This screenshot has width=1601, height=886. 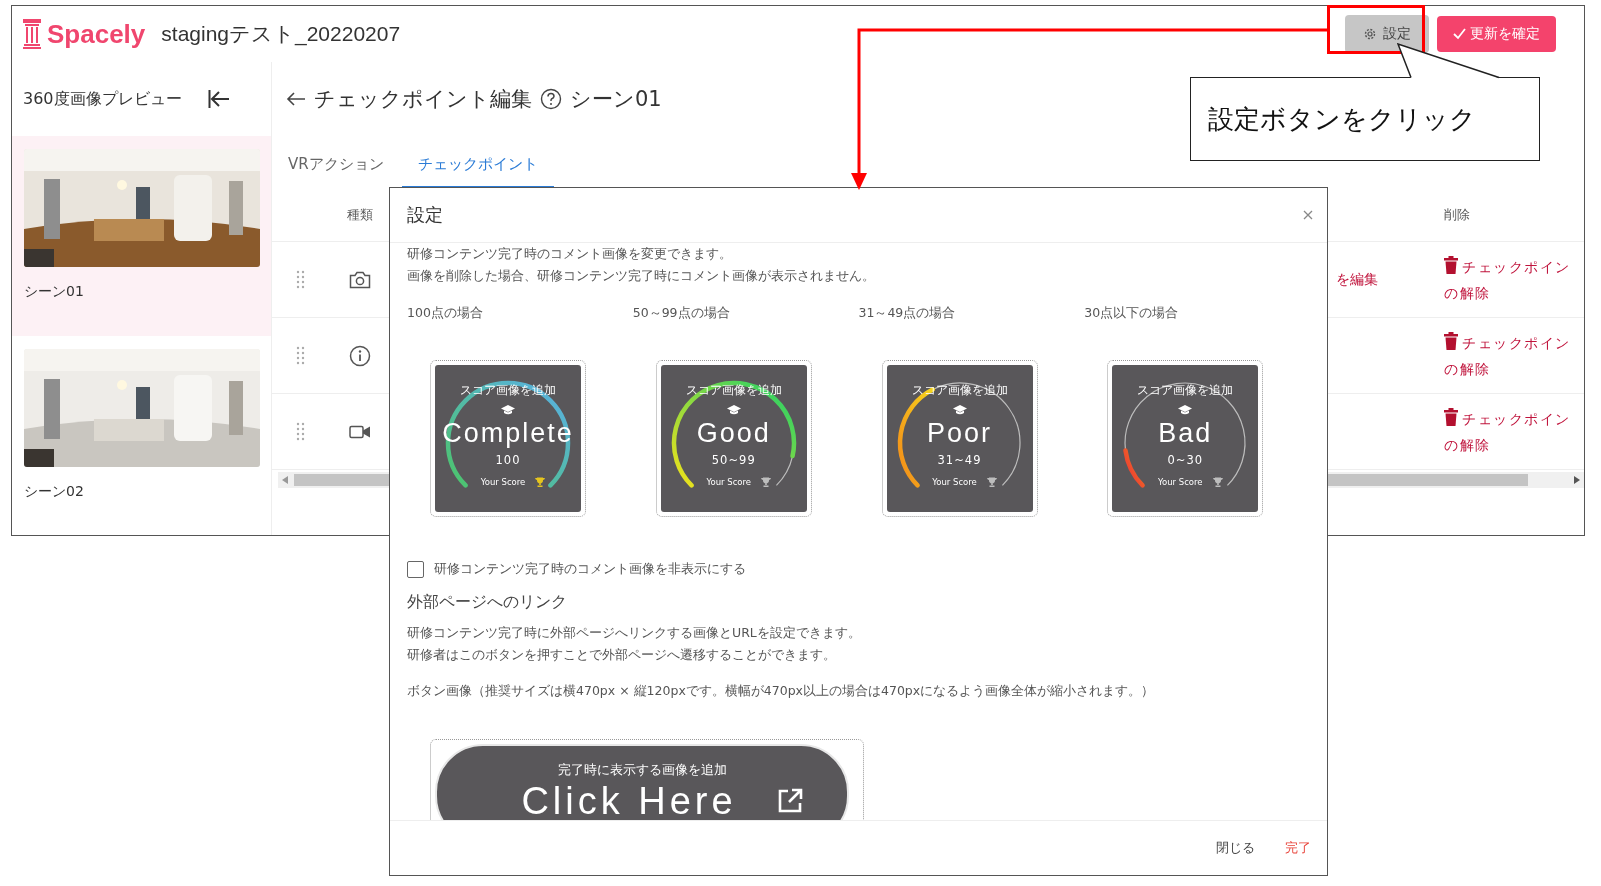 What do you see at coordinates (733, 460) in the screenshot?
I see `score-range: 50~99` at bounding box center [733, 460].